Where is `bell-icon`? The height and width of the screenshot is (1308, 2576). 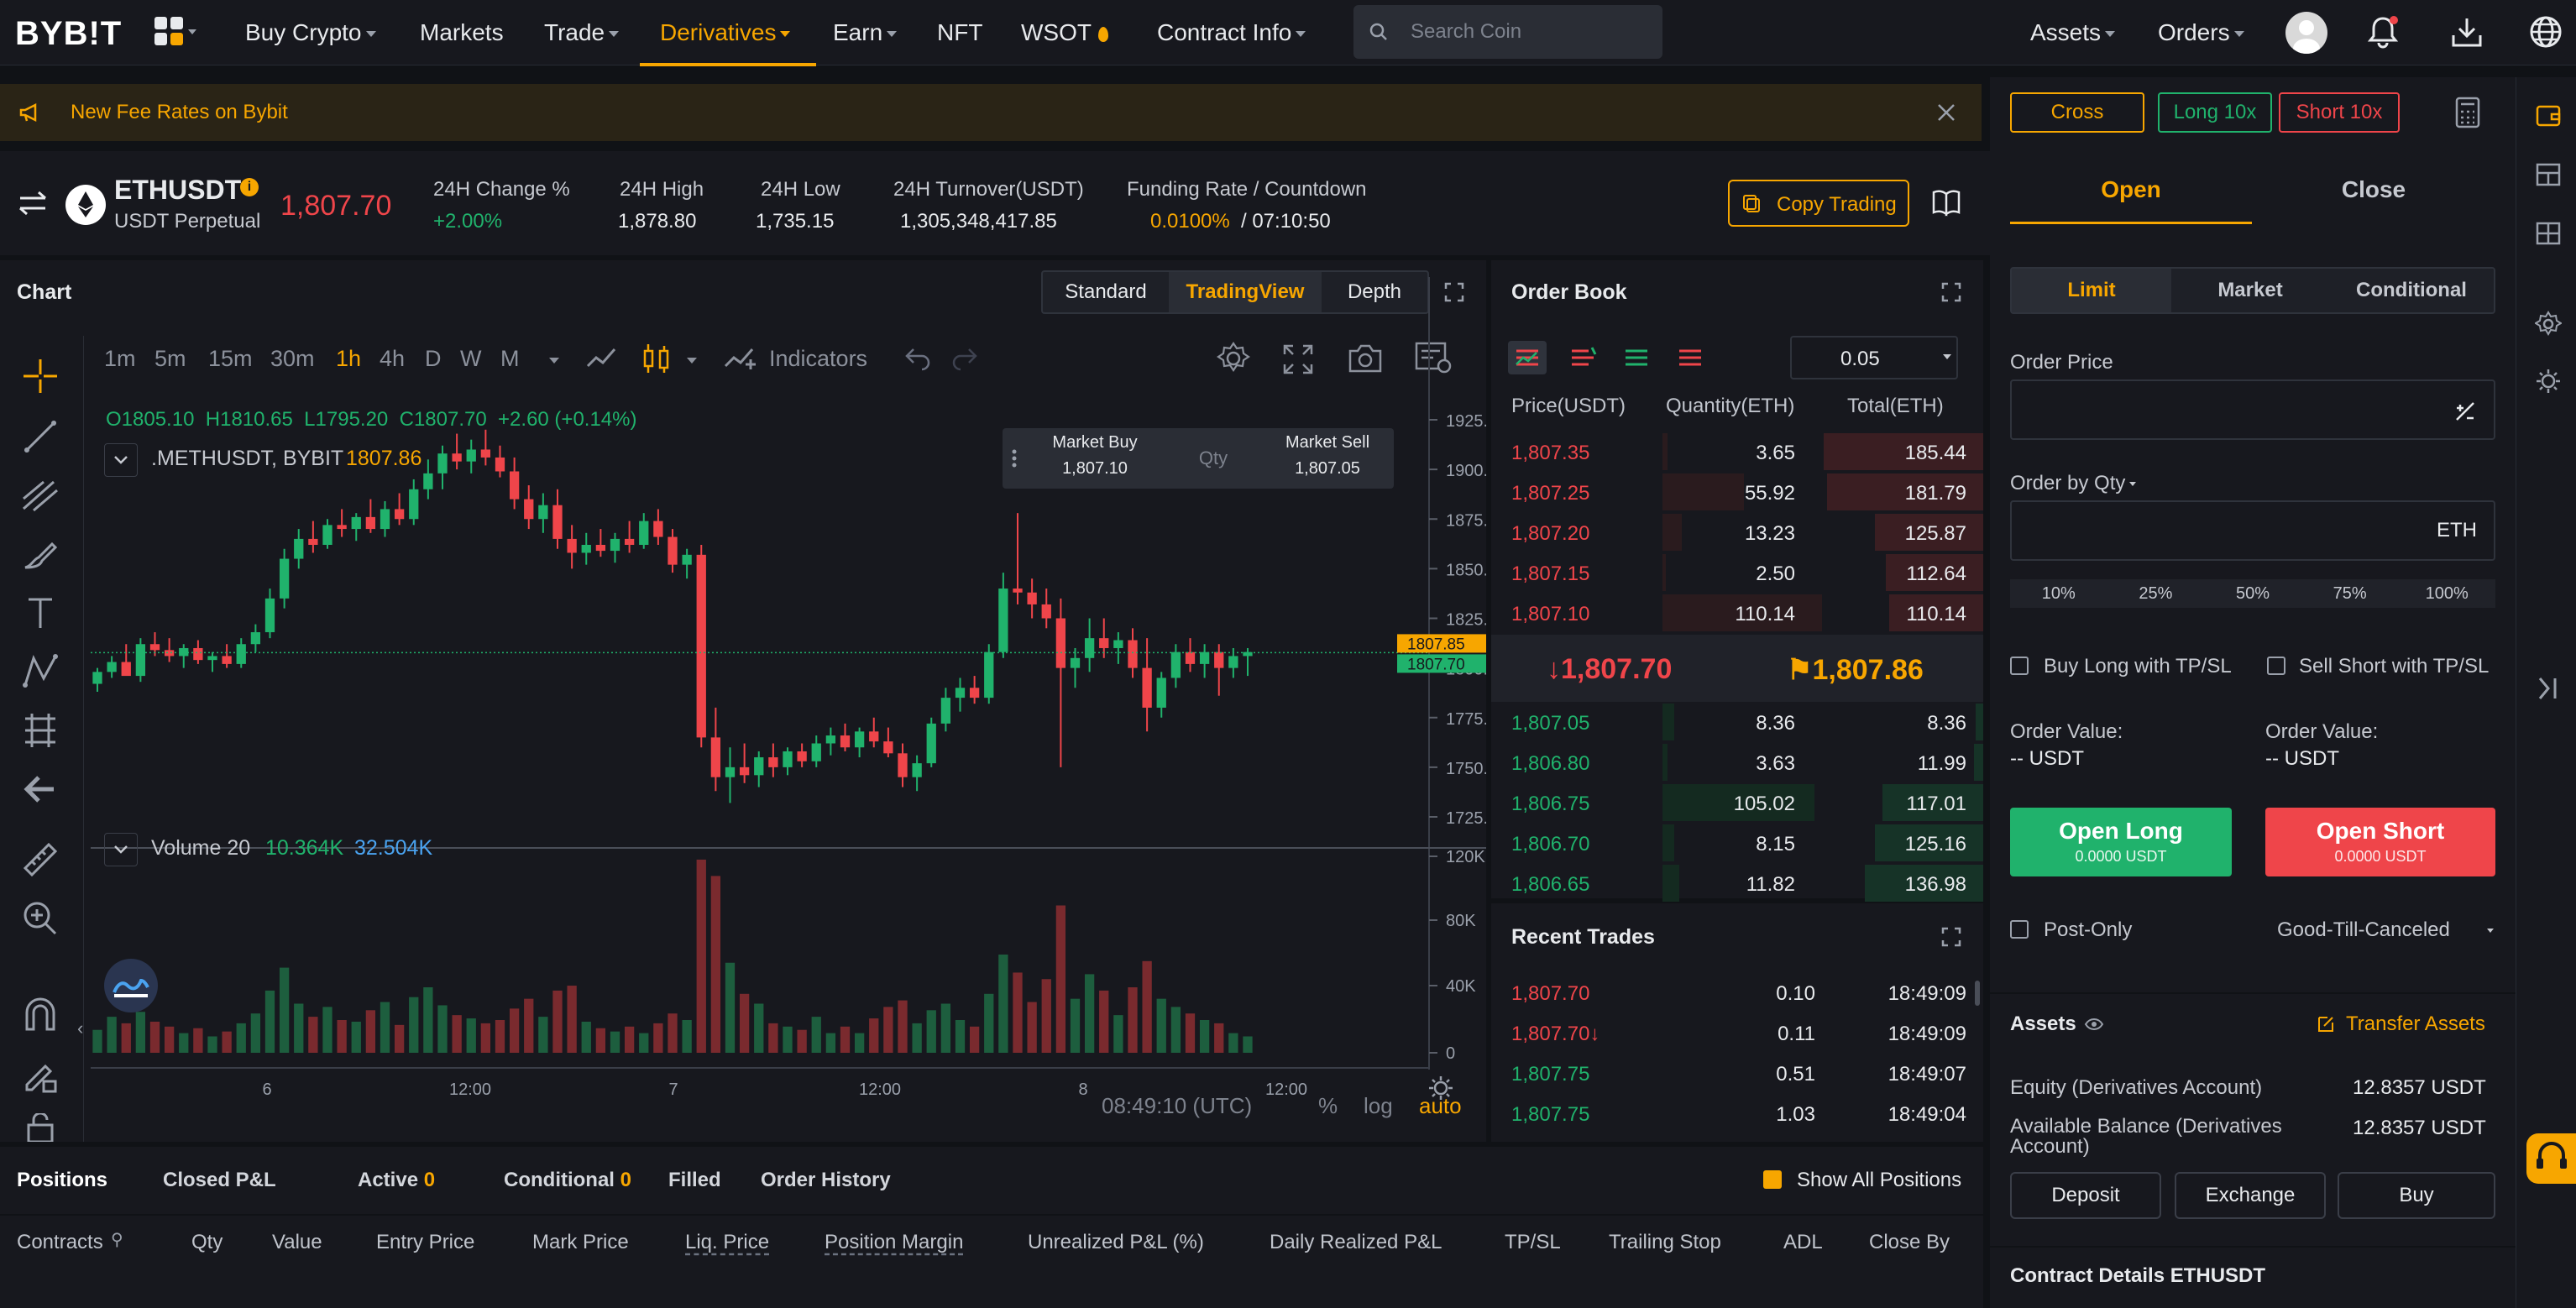
bell-icon is located at coordinates (2382, 31).